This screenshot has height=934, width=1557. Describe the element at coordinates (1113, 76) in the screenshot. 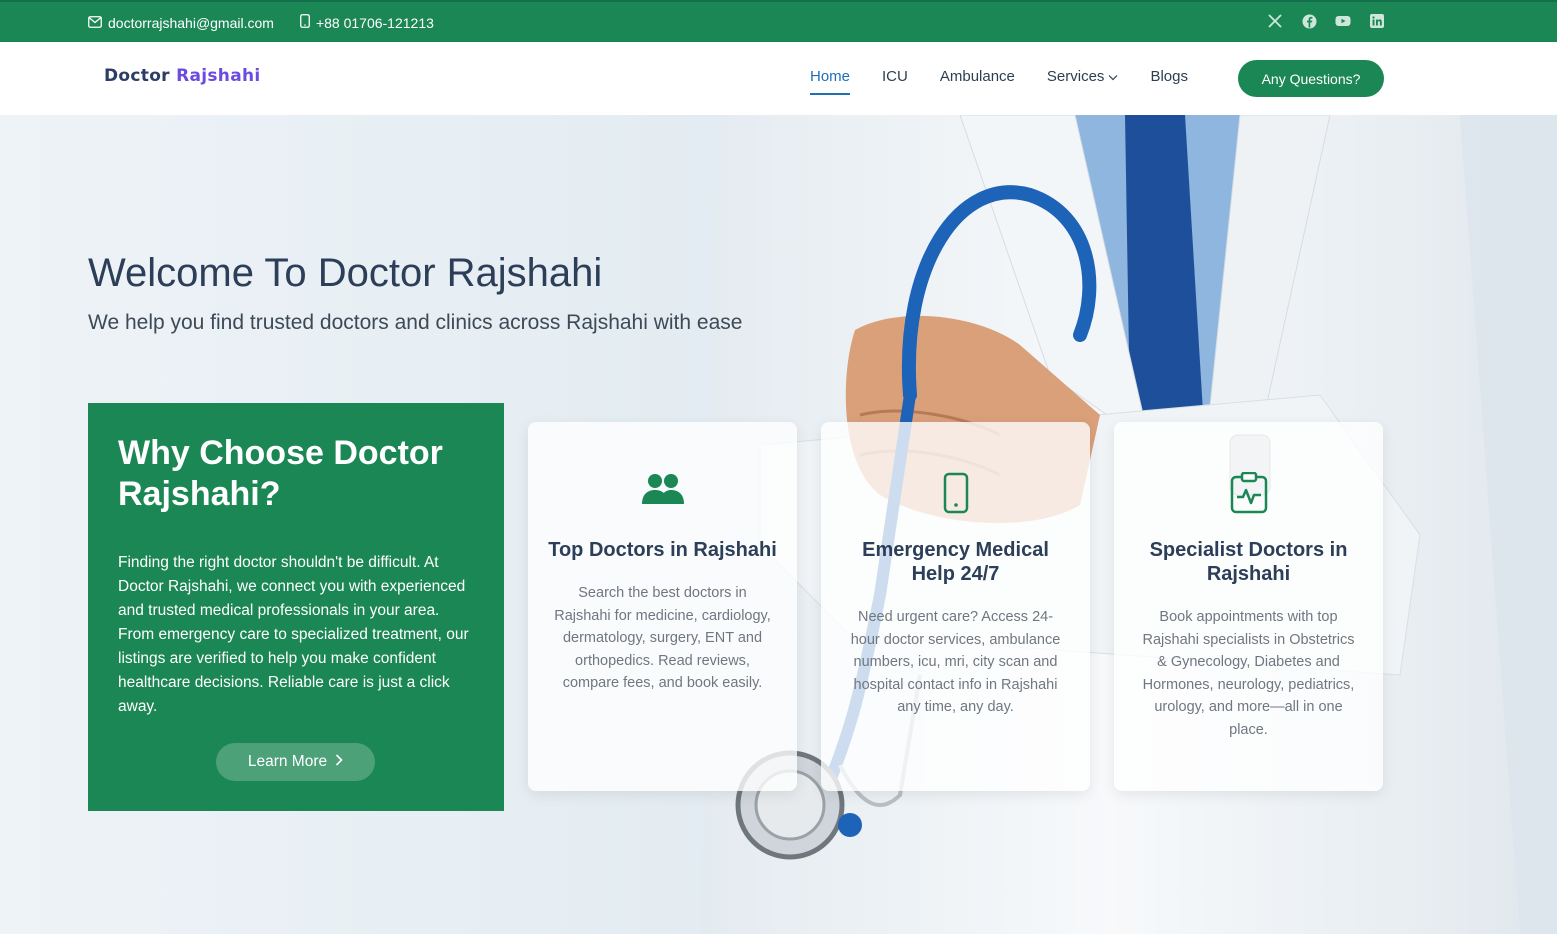

I see `chevron-down-icon` at that location.